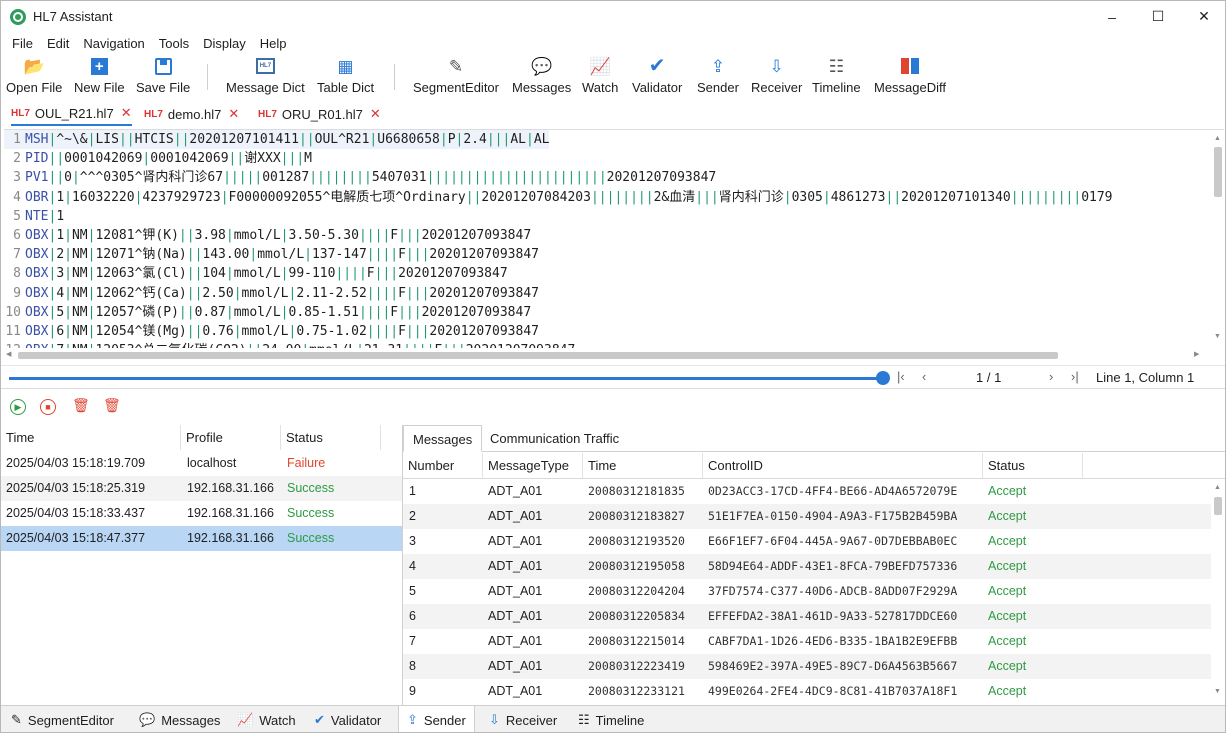 This screenshot has width=1226, height=733. Describe the element at coordinates (58, 43) in the screenshot. I see `menu-edit: Edit` at that location.